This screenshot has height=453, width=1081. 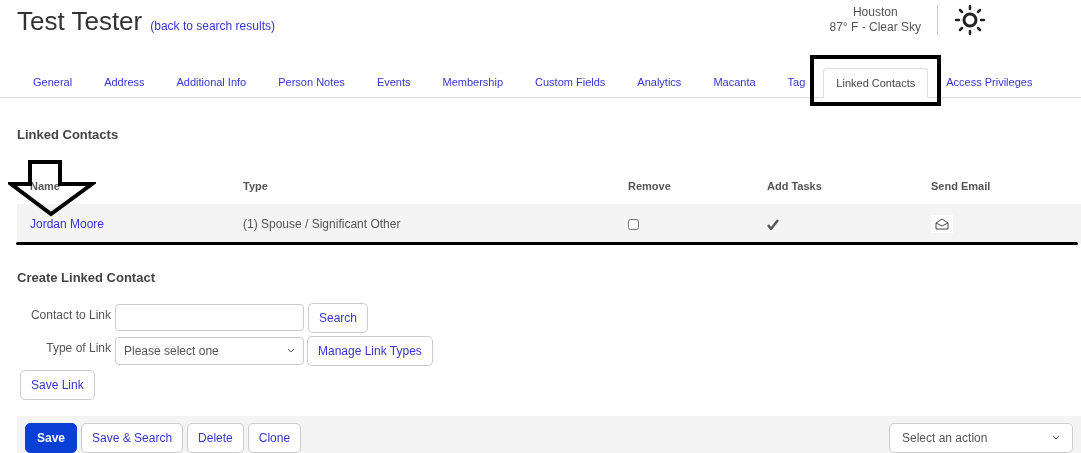 I want to click on tab: Person Notes, so click(x=311, y=81).